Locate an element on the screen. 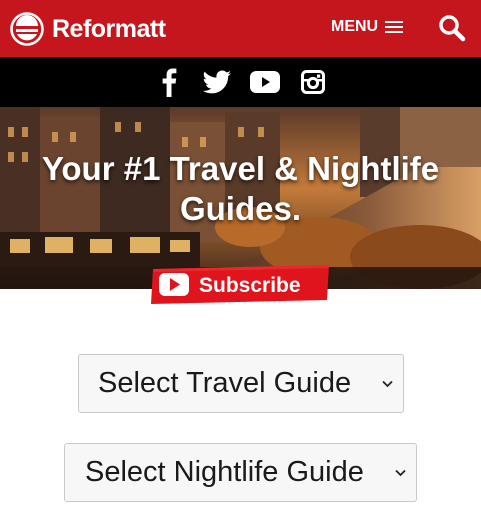  menu-button: MENU is located at coordinates (367, 27).